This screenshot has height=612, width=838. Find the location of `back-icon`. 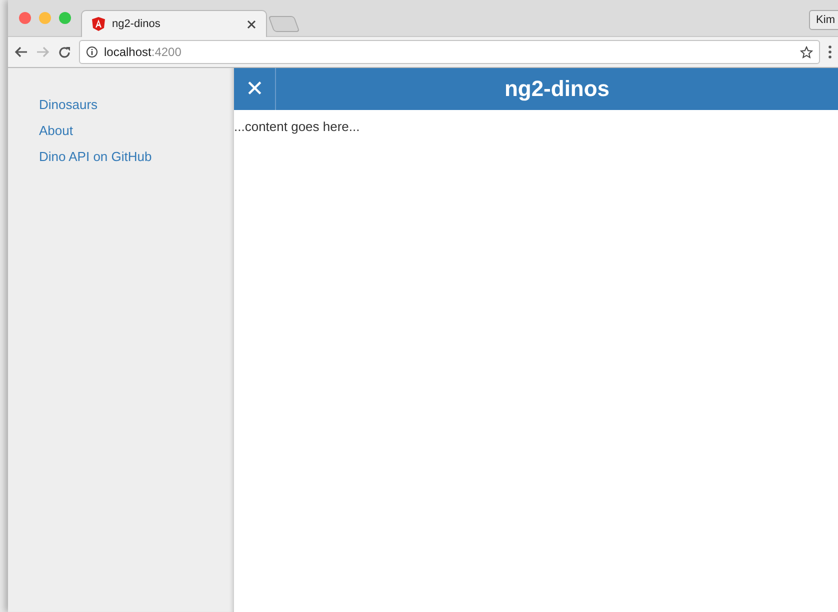

back-icon is located at coordinates (21, 52).